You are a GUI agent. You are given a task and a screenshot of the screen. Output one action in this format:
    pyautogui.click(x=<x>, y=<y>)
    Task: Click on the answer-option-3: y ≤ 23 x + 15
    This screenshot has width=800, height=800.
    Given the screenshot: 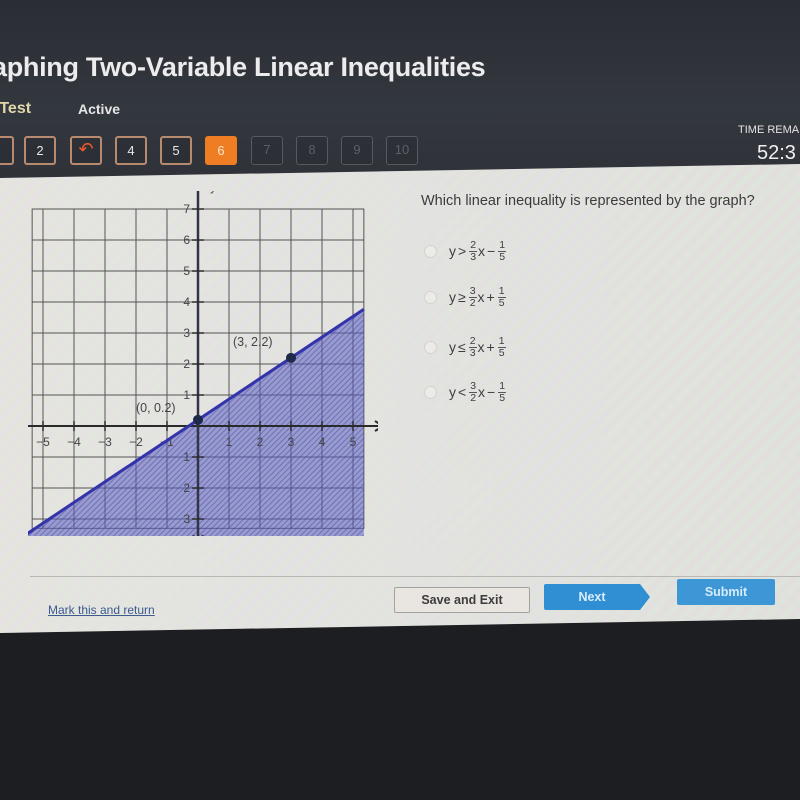 What is the action you would take?
    pyautogui.click(x=465, y=347)
    